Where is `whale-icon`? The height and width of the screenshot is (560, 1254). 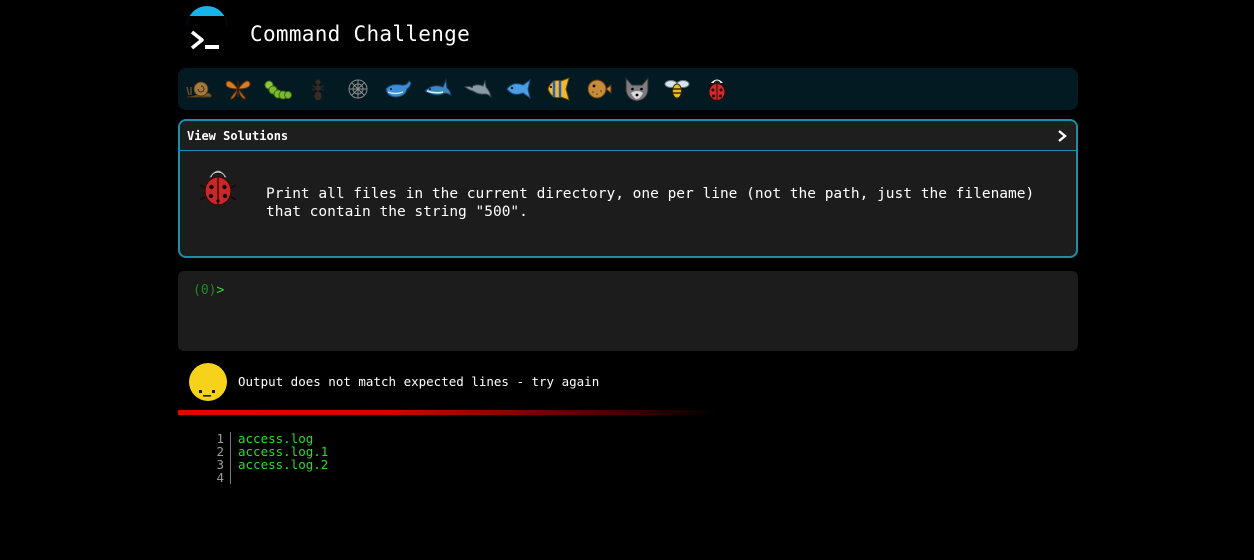 whale-icon is located at coordinates (398, 89).